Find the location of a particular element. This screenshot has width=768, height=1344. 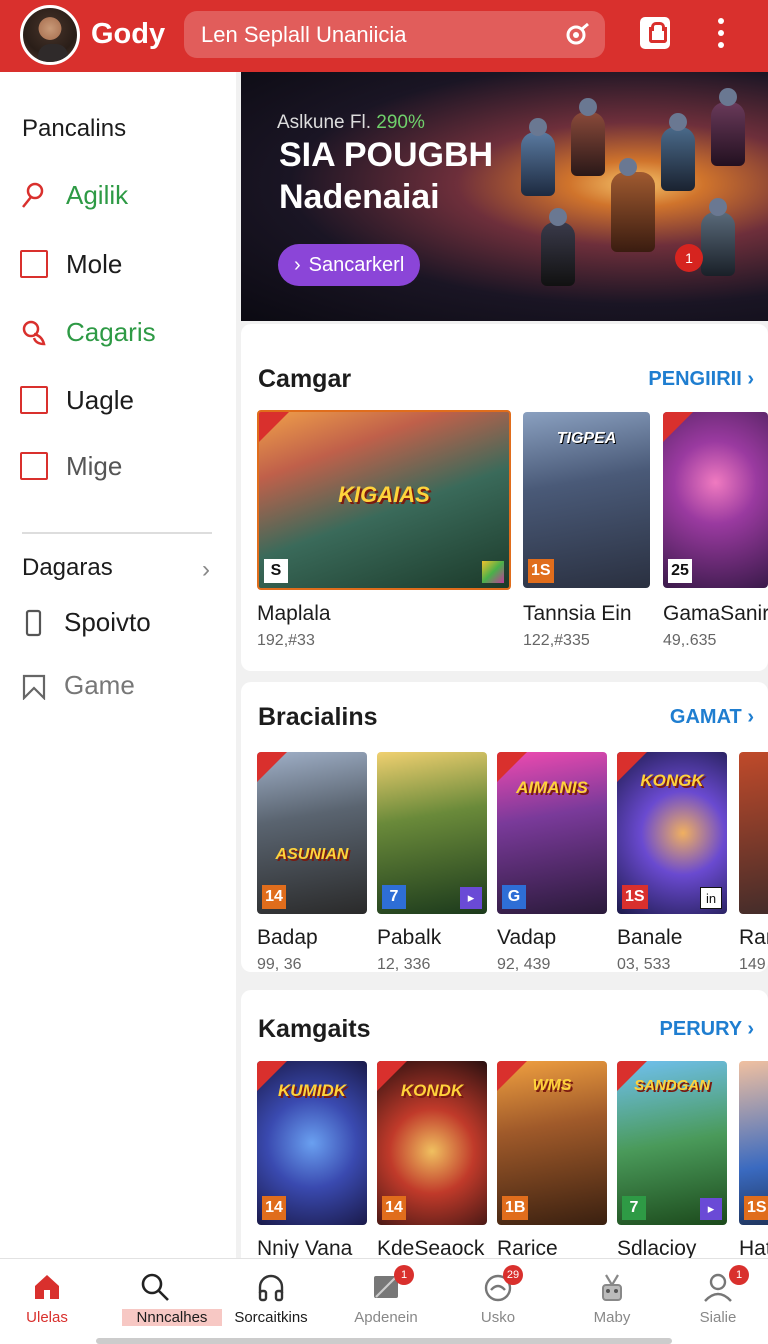

game-logo: KONDK is located at coordinates (432, 1090).